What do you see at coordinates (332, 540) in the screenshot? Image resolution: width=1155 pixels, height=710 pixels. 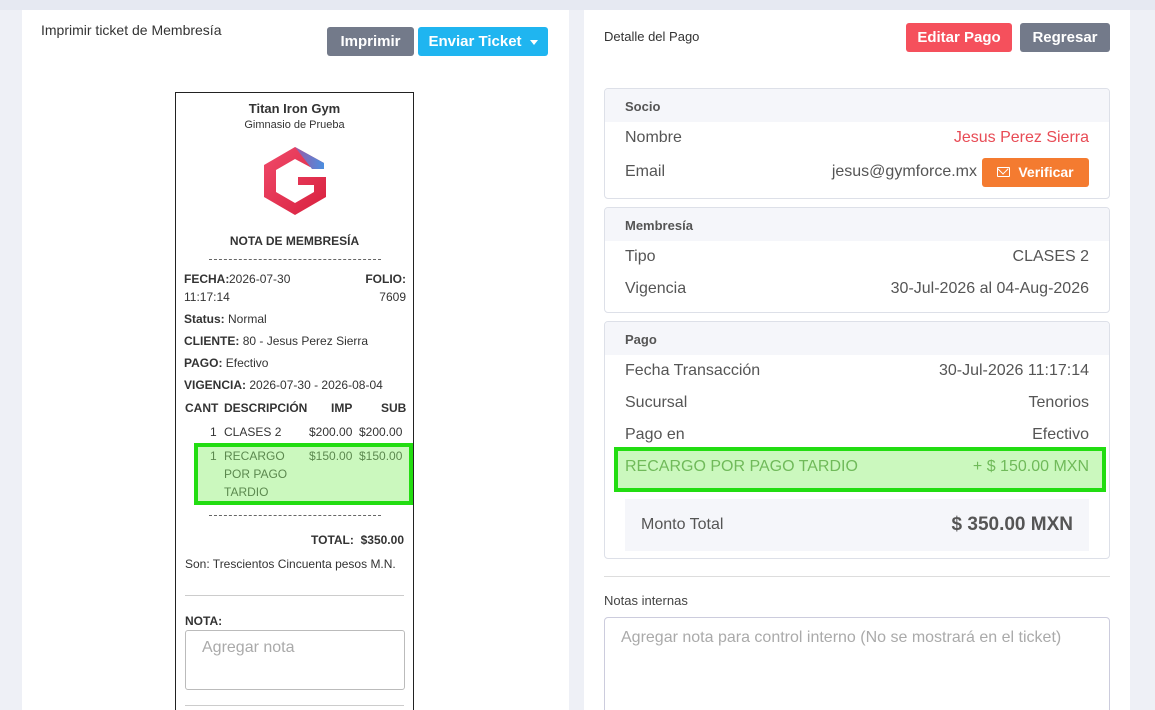 I see `ticket-total-label: TOTAL:` at bounding box center [332, 540].